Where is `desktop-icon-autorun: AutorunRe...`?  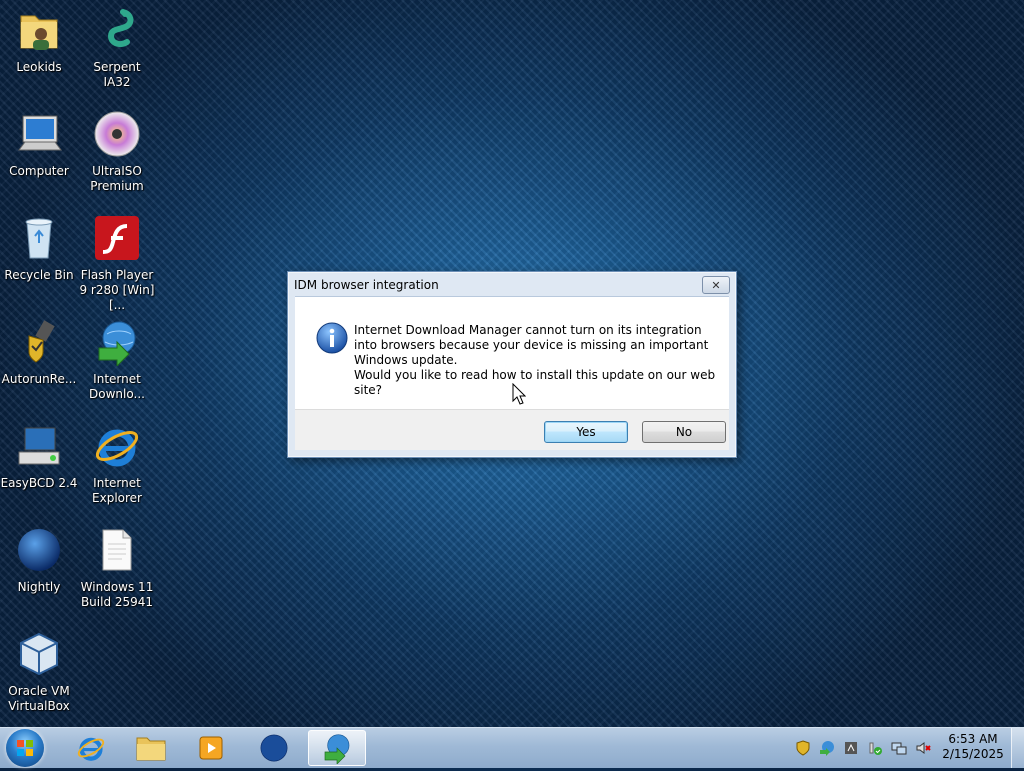
desktop-icon-autorun: AutorunRe... is located at coordinates (39, 362).